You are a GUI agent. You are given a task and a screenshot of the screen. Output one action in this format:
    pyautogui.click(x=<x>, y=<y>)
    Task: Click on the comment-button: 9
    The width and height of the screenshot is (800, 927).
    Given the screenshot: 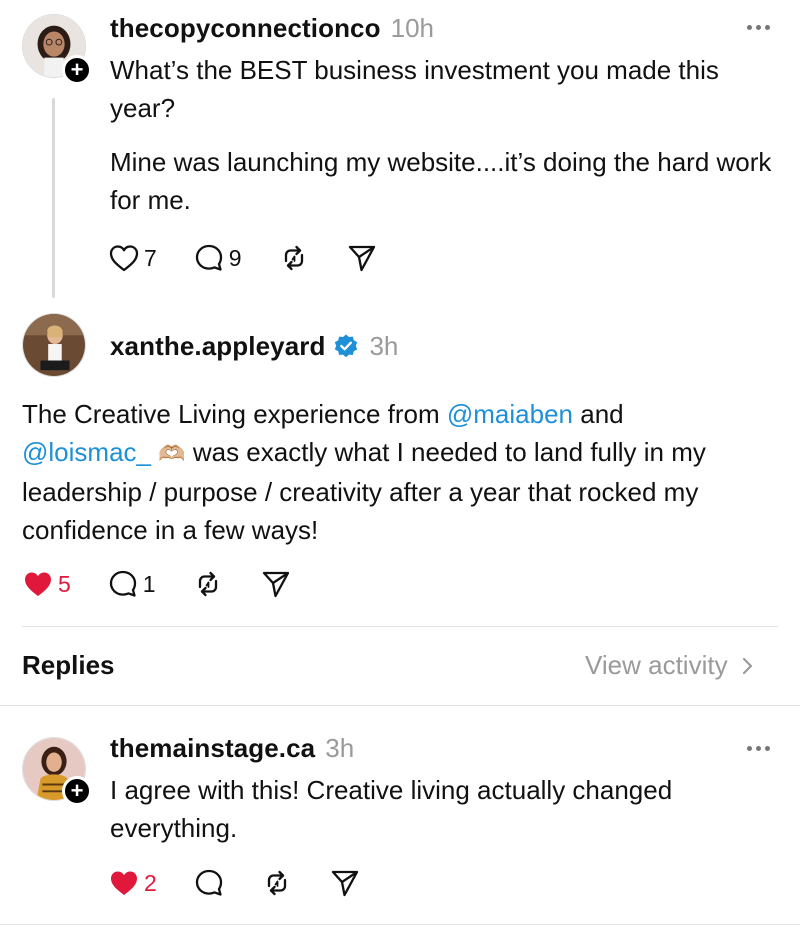 What is the action you would take?
    pyautogui.click(x=217, y=258)
    